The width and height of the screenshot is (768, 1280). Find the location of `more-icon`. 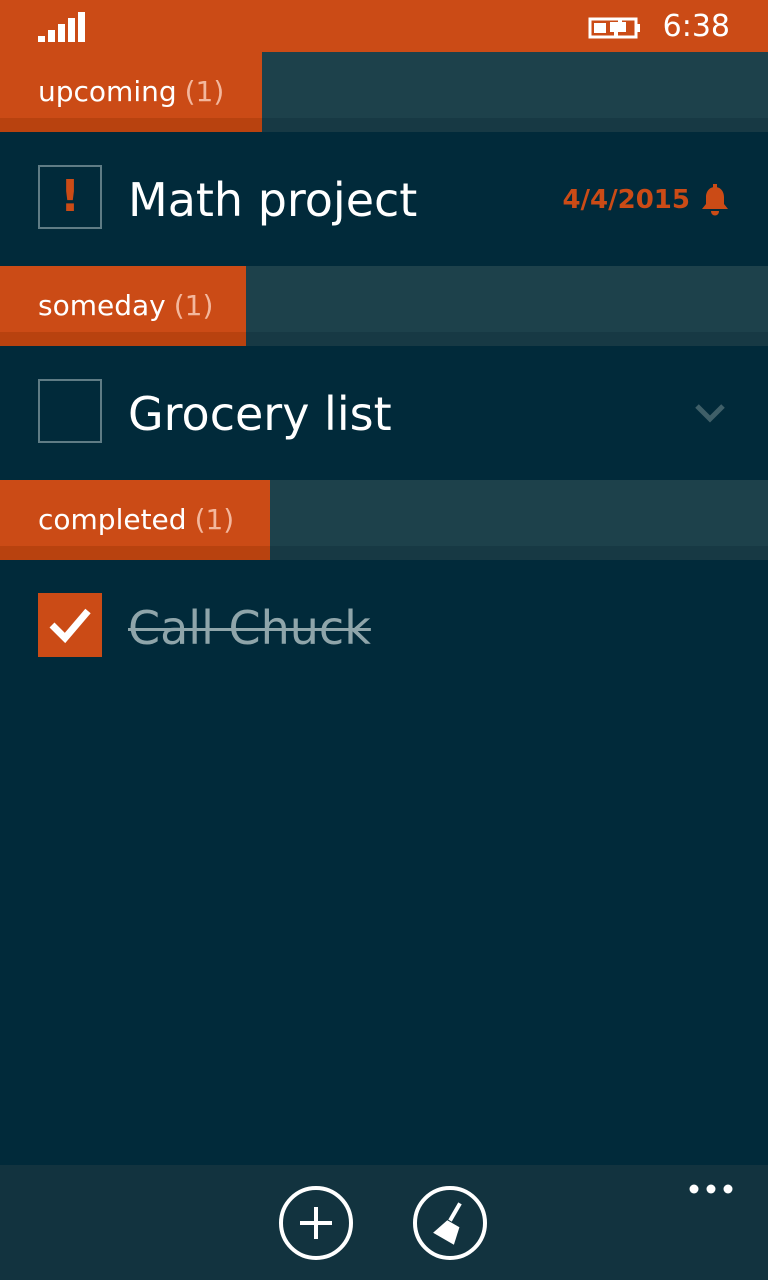

more-icon is located at coordinates (711, 1189).